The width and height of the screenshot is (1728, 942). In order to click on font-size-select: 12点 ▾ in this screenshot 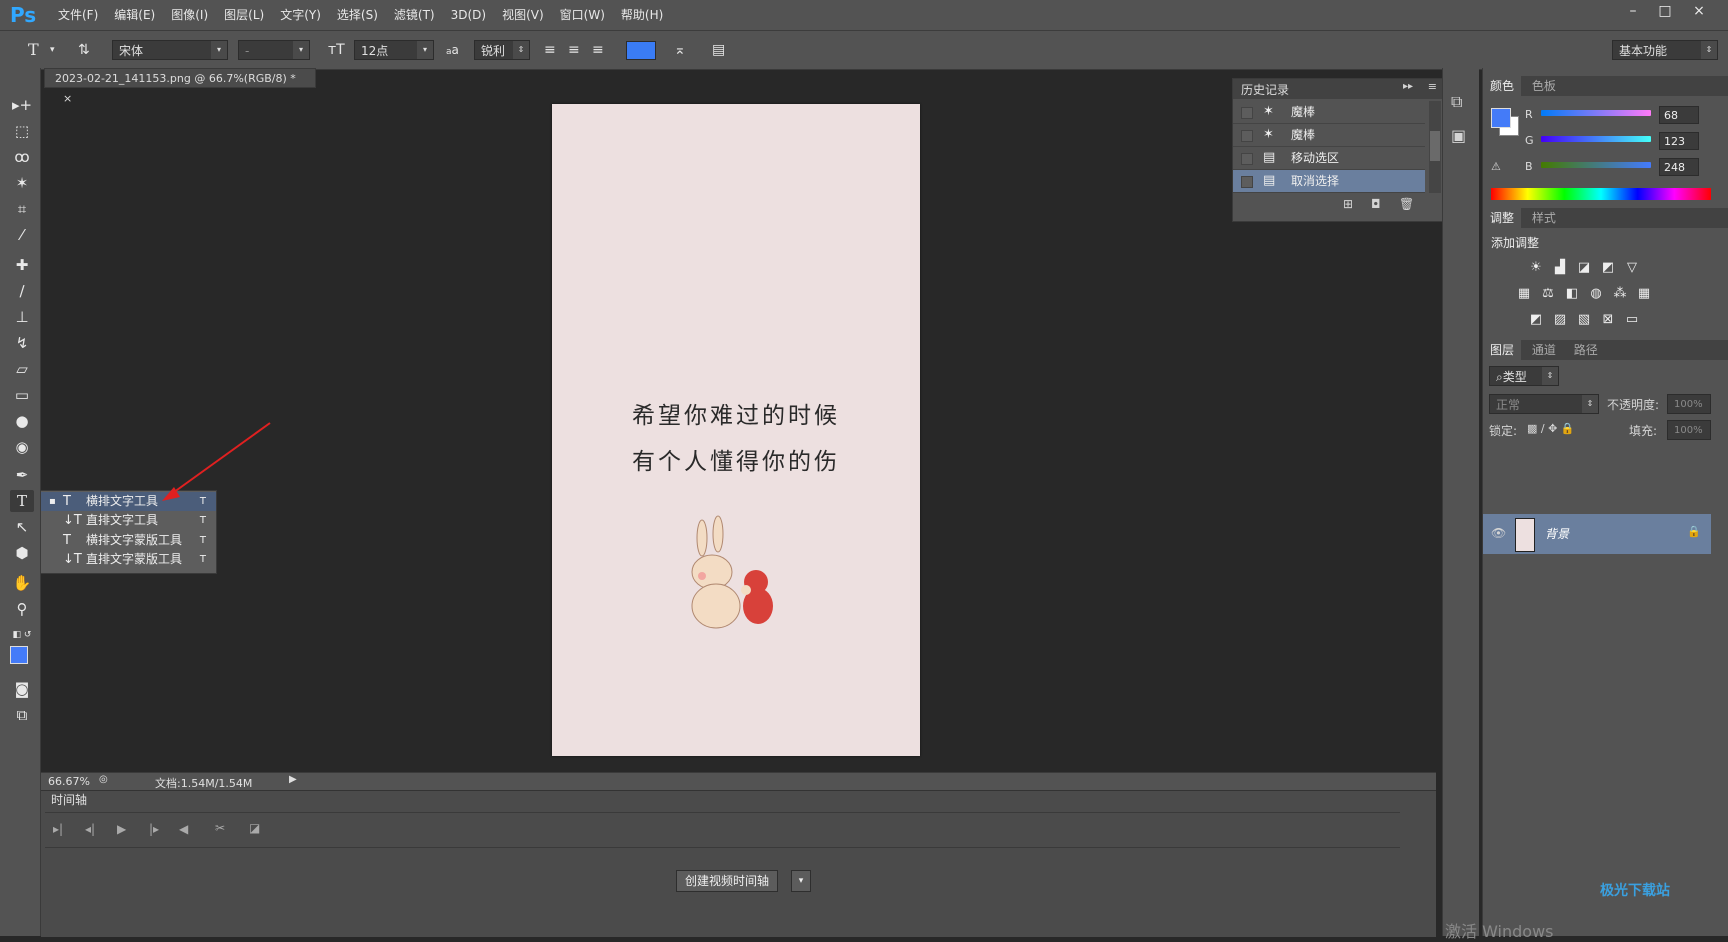, I will do `click(394, 50)`.